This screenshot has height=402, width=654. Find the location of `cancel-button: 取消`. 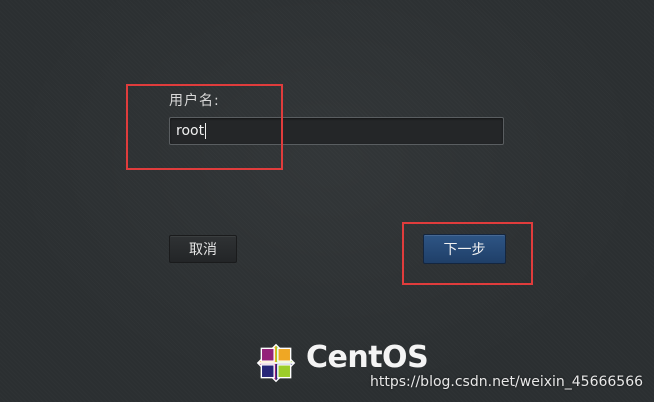

cancel-button: 取消 is located at coordinates (203, 249).